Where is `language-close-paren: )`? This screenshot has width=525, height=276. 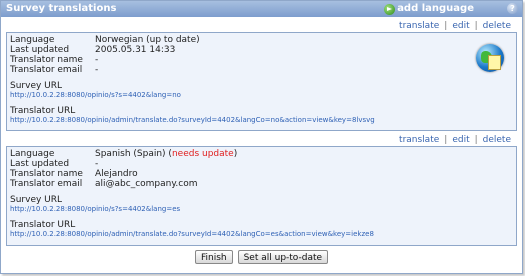 language-close-paren: ) is located at coordinates (235, 154).